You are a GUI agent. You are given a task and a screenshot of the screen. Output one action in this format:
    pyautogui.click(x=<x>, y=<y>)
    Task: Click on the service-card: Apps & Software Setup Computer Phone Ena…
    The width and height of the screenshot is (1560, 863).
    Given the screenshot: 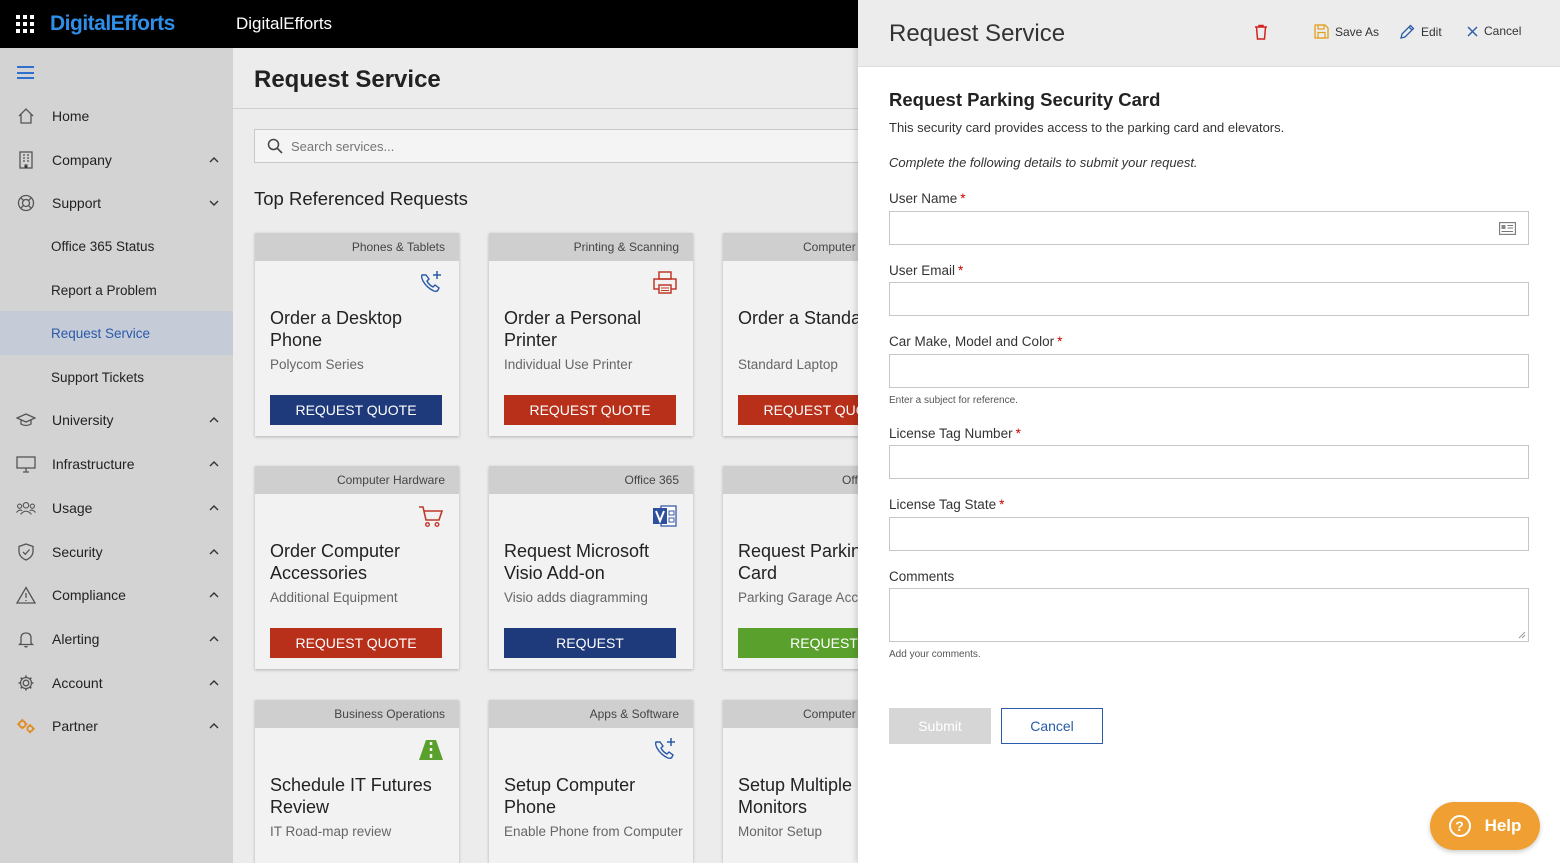 What is the action you would take?
    pyautogui.click(x=591, y=781)
    